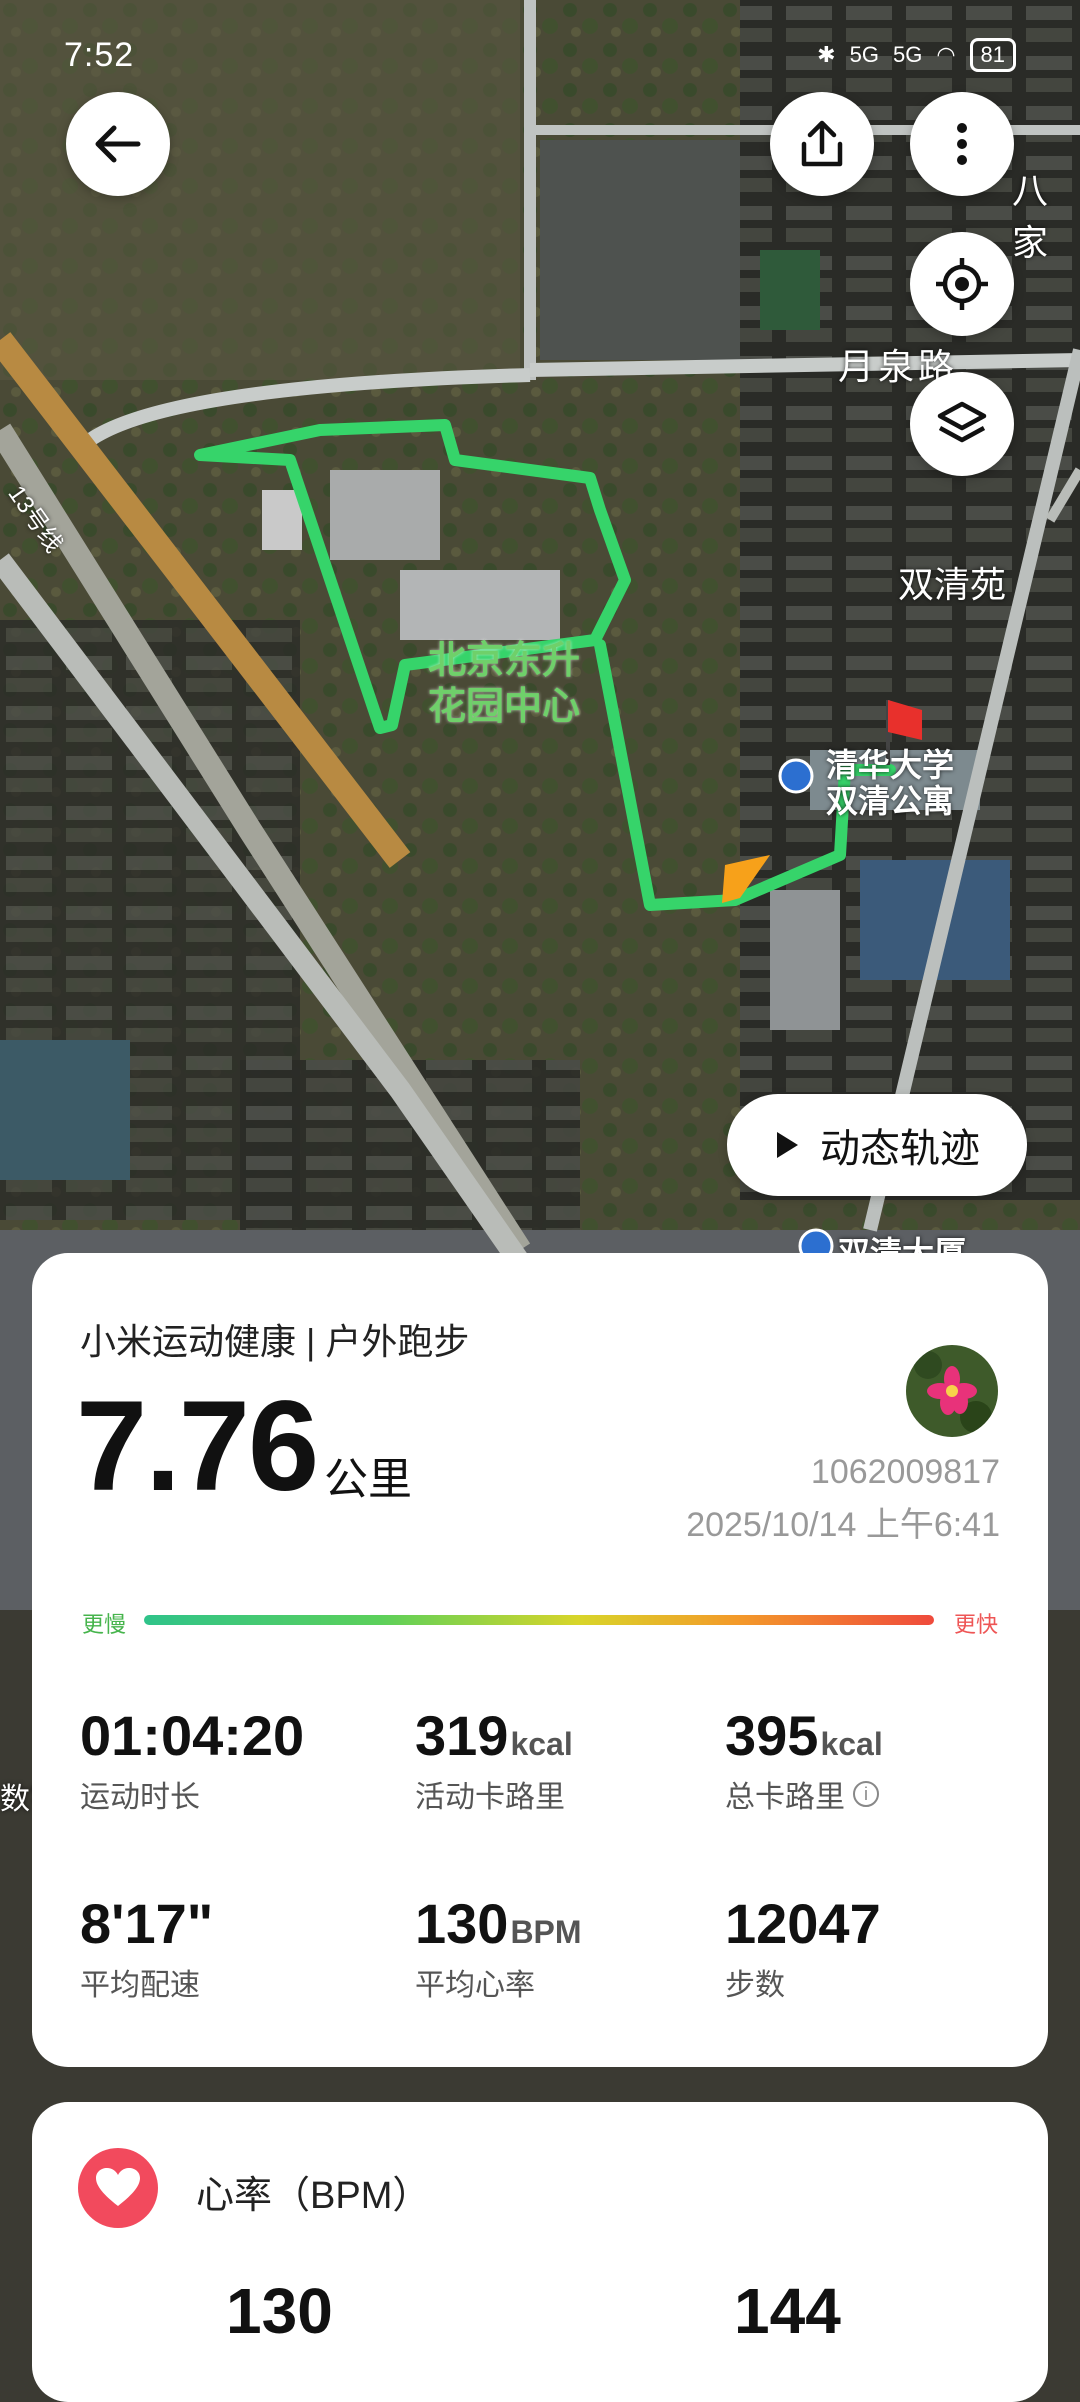 This screenshot has width=1080, height=2402. What do you see at coordinates (787, 1145) in the screenshot?
I see `play-icon` at bounding box center [787, 1145].